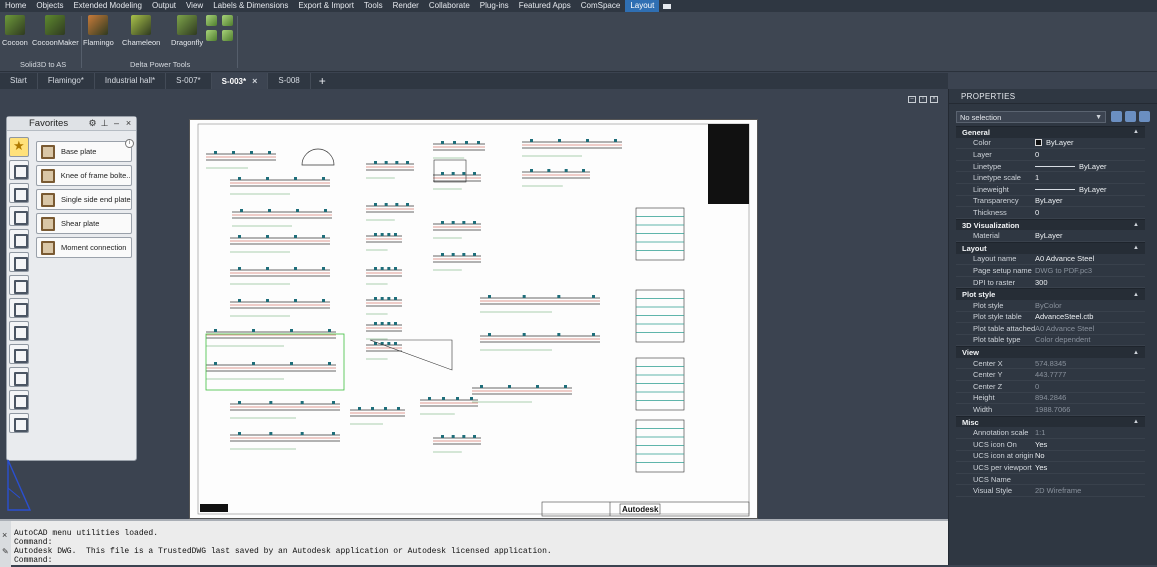 This screenshot has width=1157, height=567. Describe the element at coordinates (194, 6) in the screenshot. I see `menu-view: View` at that location.